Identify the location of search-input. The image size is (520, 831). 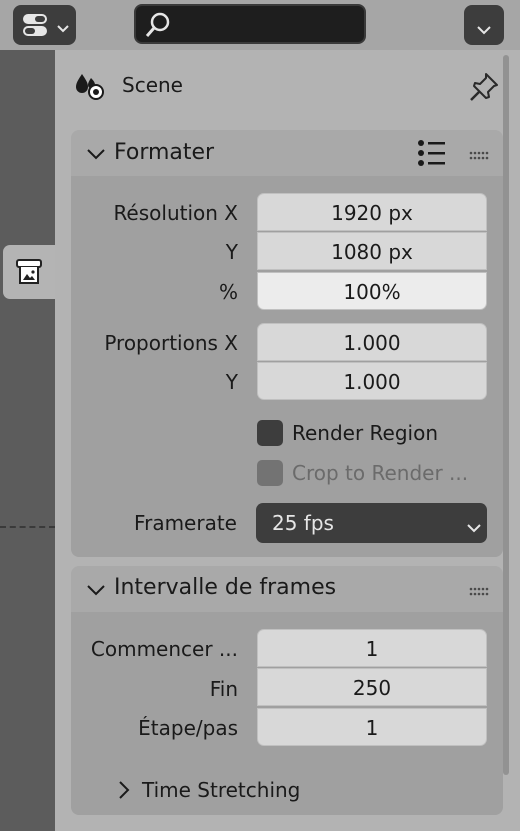
(250, 24).